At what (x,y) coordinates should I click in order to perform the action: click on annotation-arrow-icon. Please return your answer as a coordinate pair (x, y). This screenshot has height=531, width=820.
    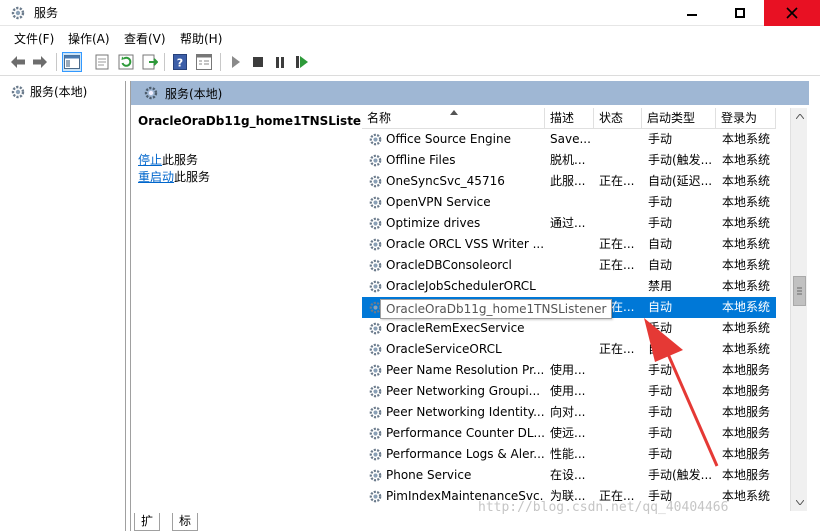
    Looking at the image, I should click on (681, 392).